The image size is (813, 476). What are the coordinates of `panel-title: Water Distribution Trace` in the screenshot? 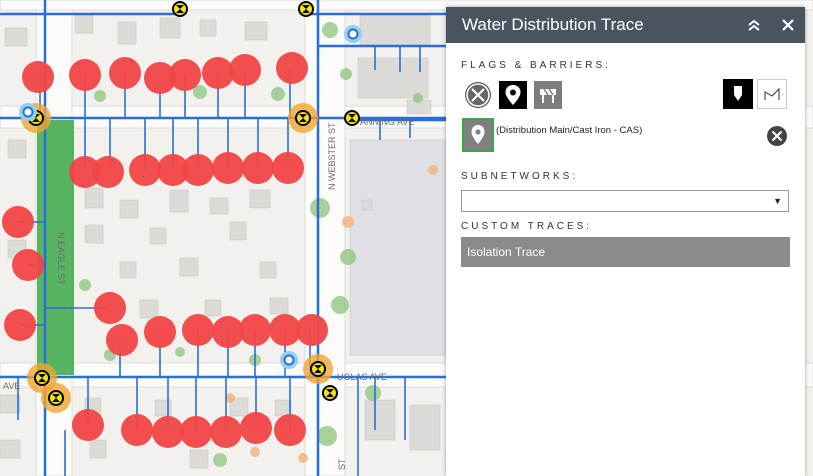 It's located at (553, 24).